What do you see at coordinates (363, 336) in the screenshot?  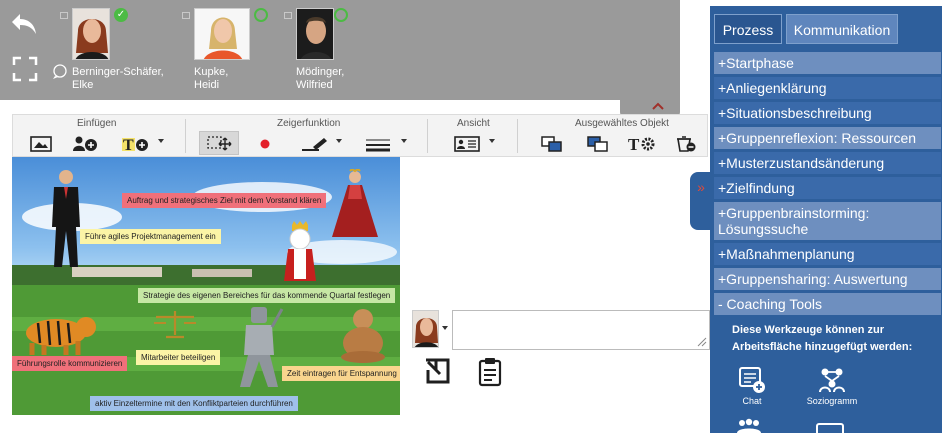 I see `buddha-figure` at bounding box center [363, 336].